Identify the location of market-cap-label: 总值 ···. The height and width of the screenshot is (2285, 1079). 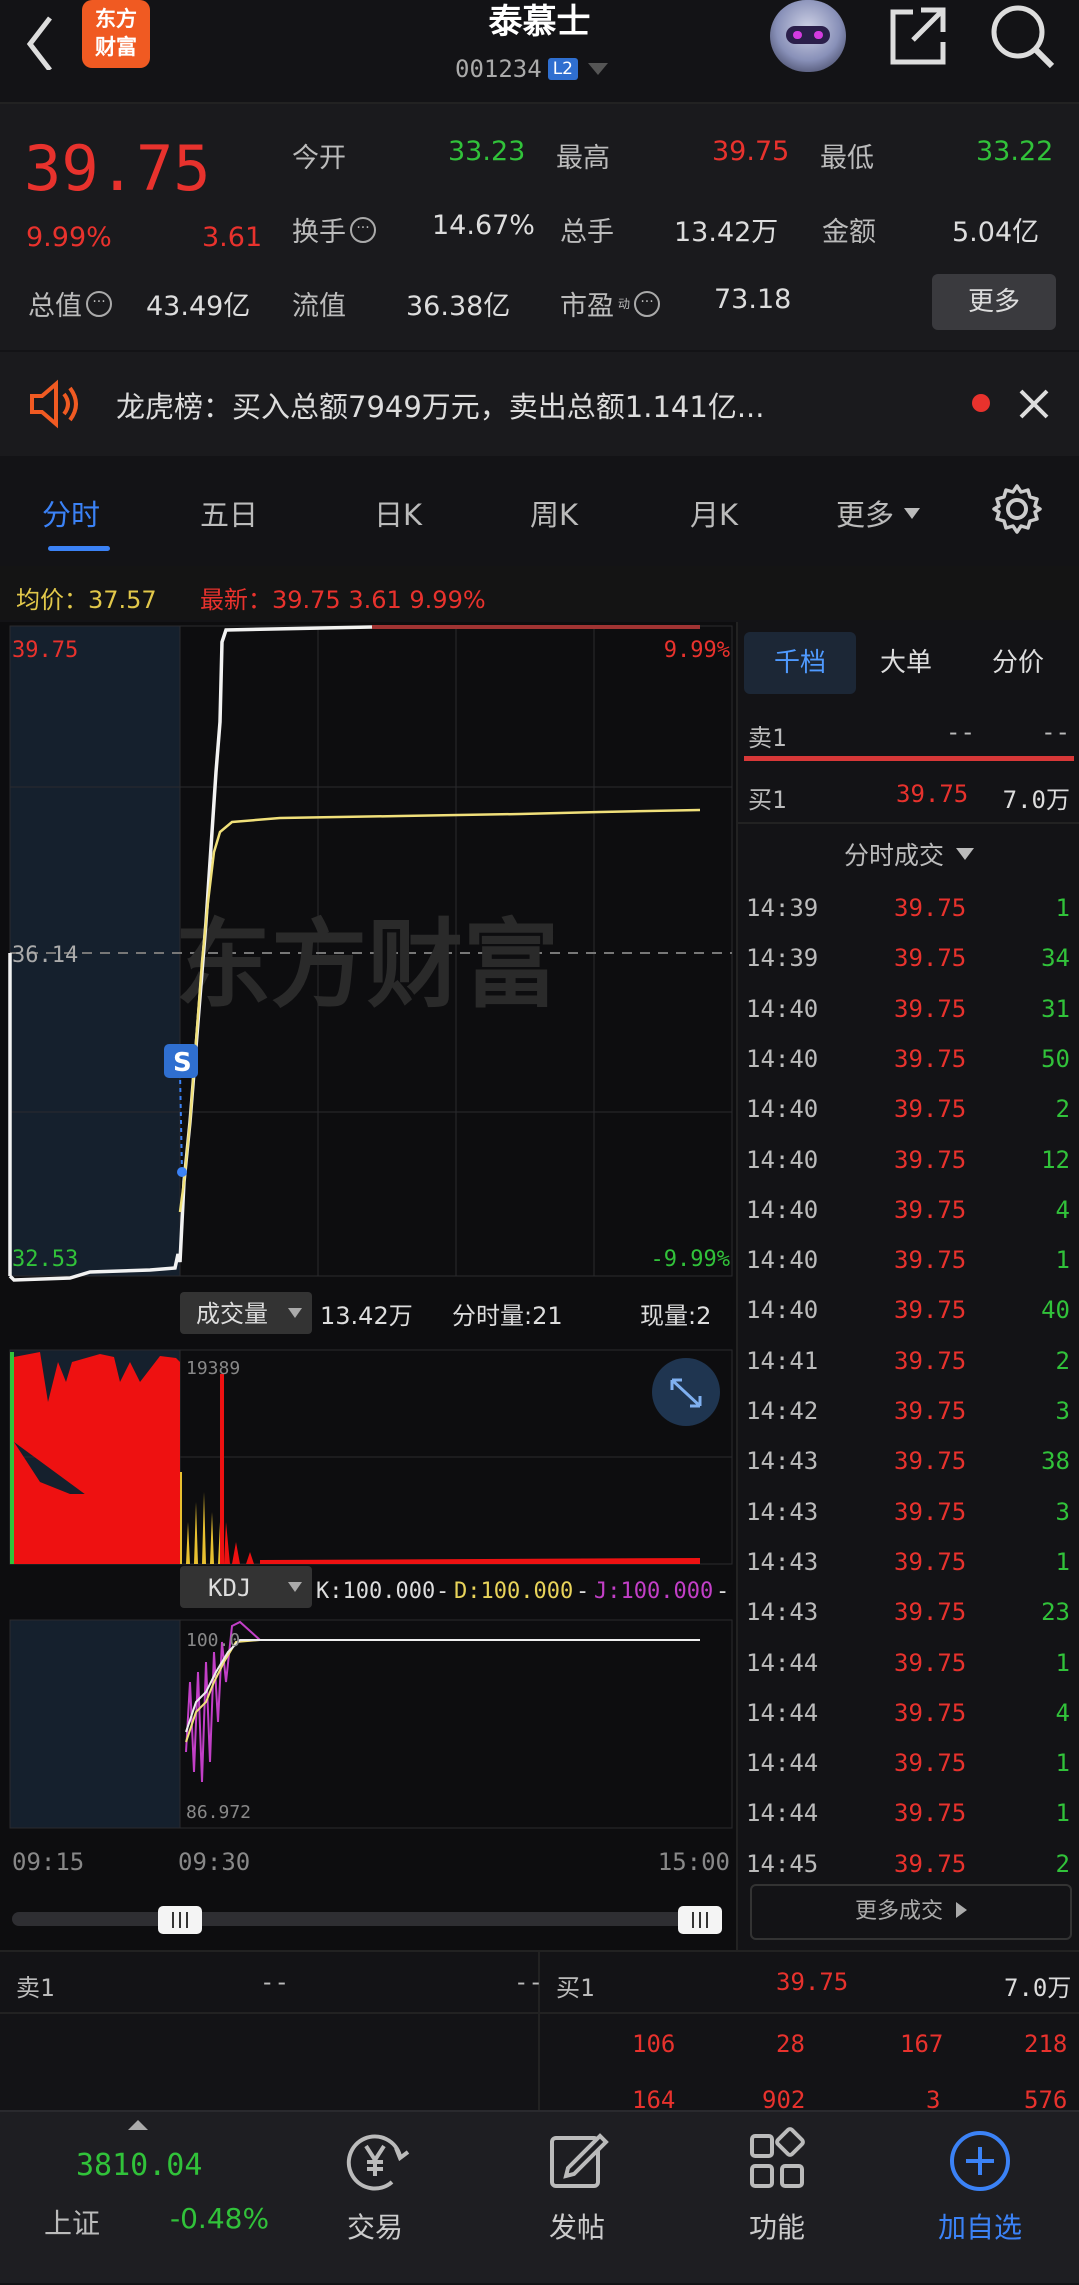
(70, 303).